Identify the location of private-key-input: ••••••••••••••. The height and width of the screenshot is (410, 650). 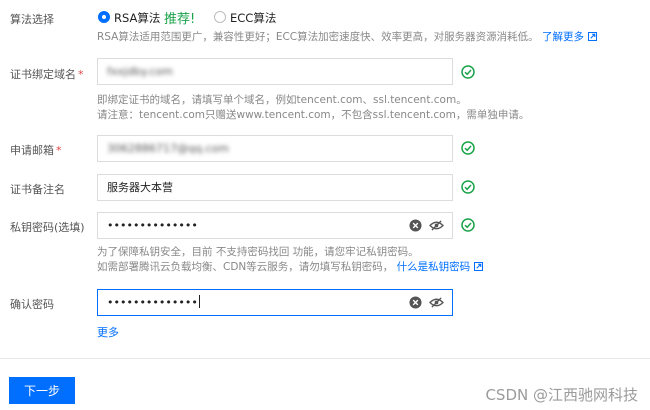
(275, 225).